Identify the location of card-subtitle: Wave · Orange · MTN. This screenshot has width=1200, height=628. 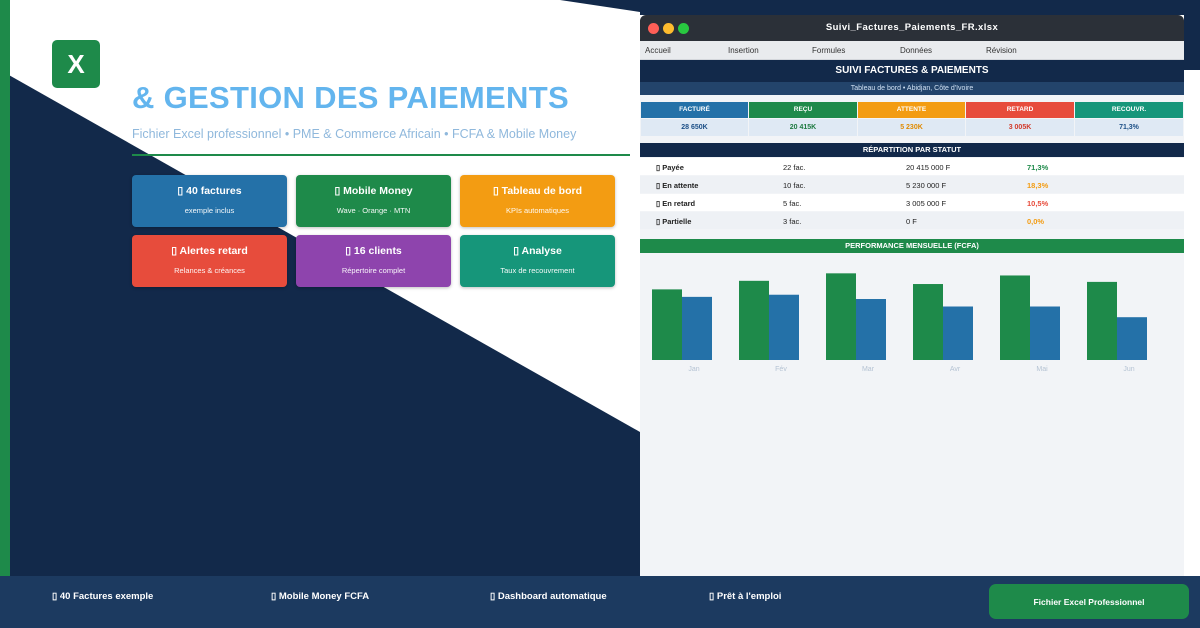
(373, 210).